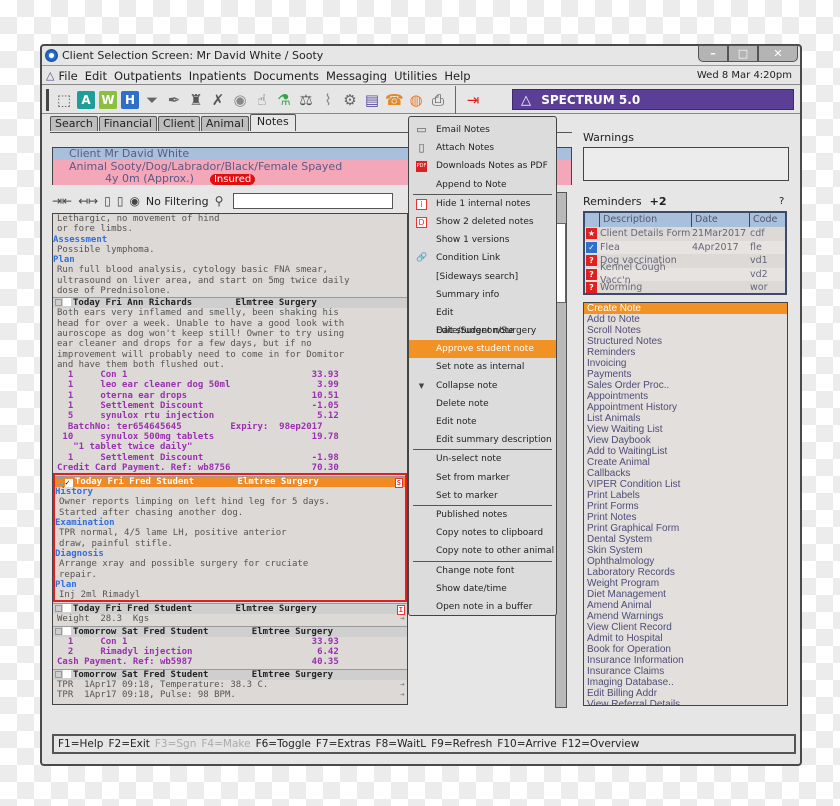 This screenshot has width=840, height=806. Describe the element at coordinates (685, 396) in the screenshot. I see `action-appointments: Appointments` at that location.